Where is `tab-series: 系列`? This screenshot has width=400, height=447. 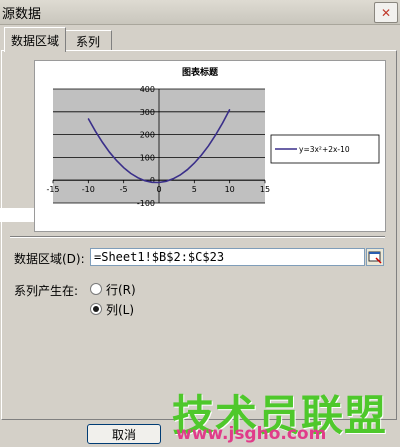 tab-series: 系列 is located at coordinates (88, 40).